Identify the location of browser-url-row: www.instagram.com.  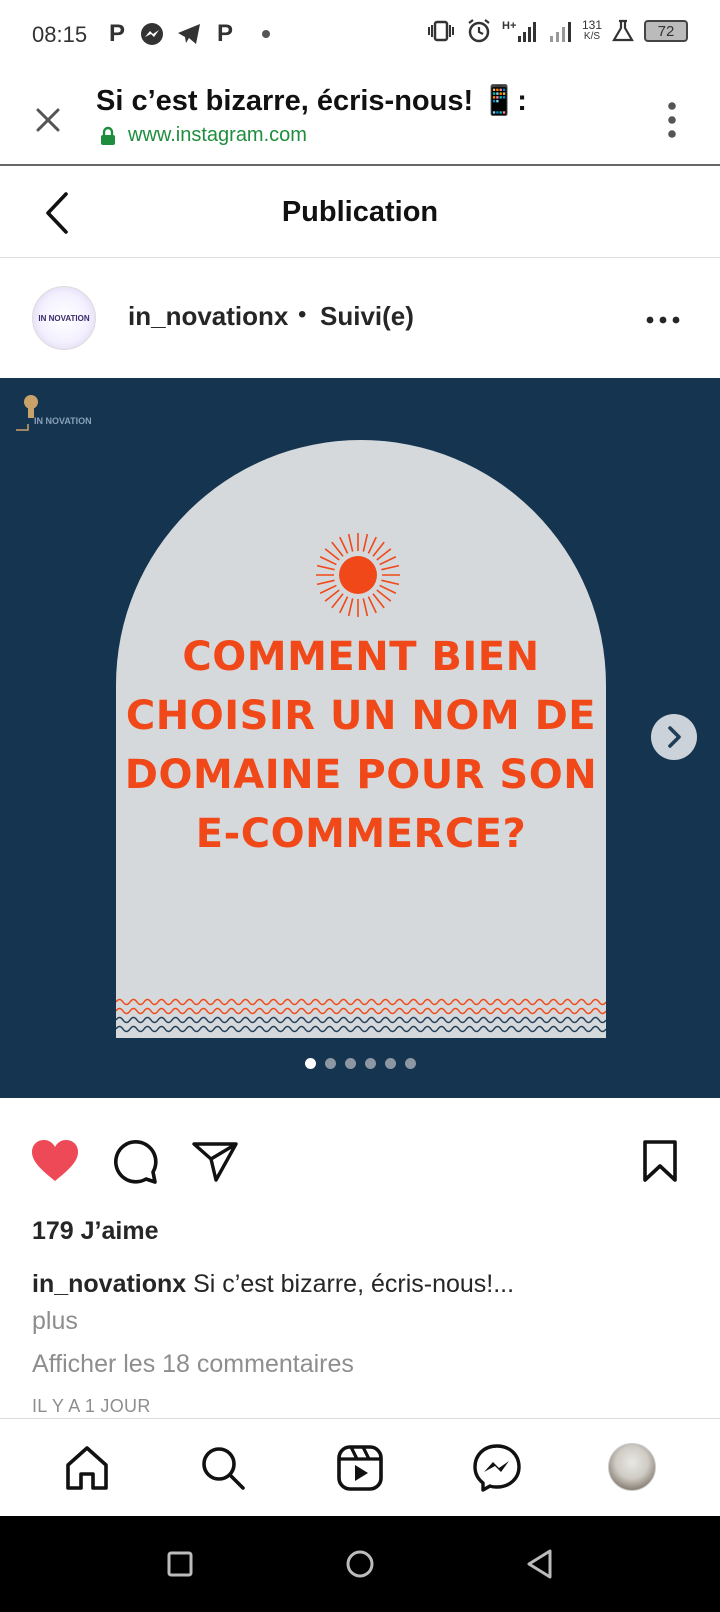
(202, 135).